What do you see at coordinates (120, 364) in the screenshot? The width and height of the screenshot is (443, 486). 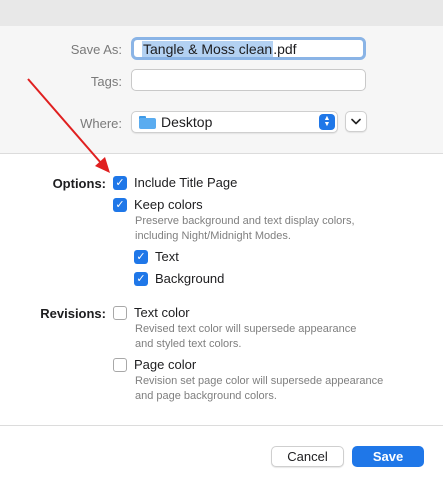 I see `page-color-checkbox` at bounding box center [120, 364].